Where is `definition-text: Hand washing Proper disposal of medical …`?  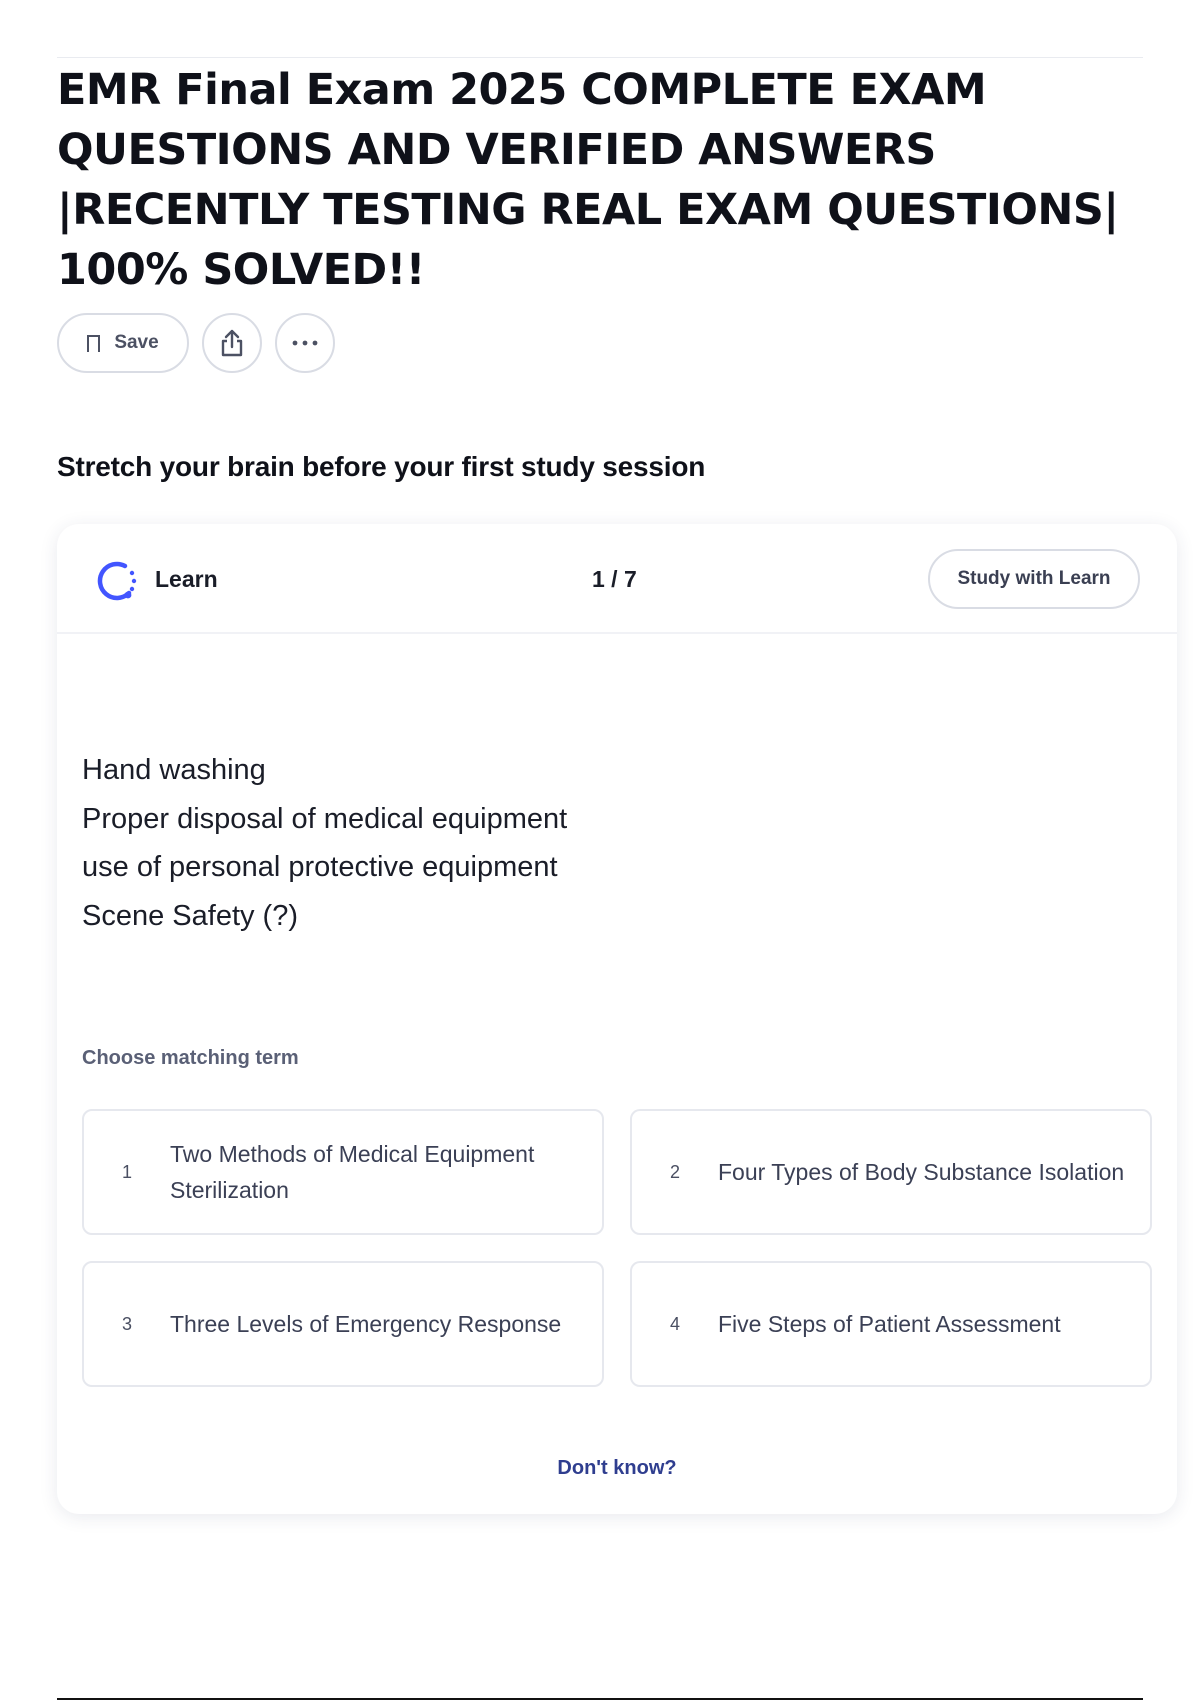 definition-text: Hand washing Proper disposal of medical … is located at coordinates (324, 843).